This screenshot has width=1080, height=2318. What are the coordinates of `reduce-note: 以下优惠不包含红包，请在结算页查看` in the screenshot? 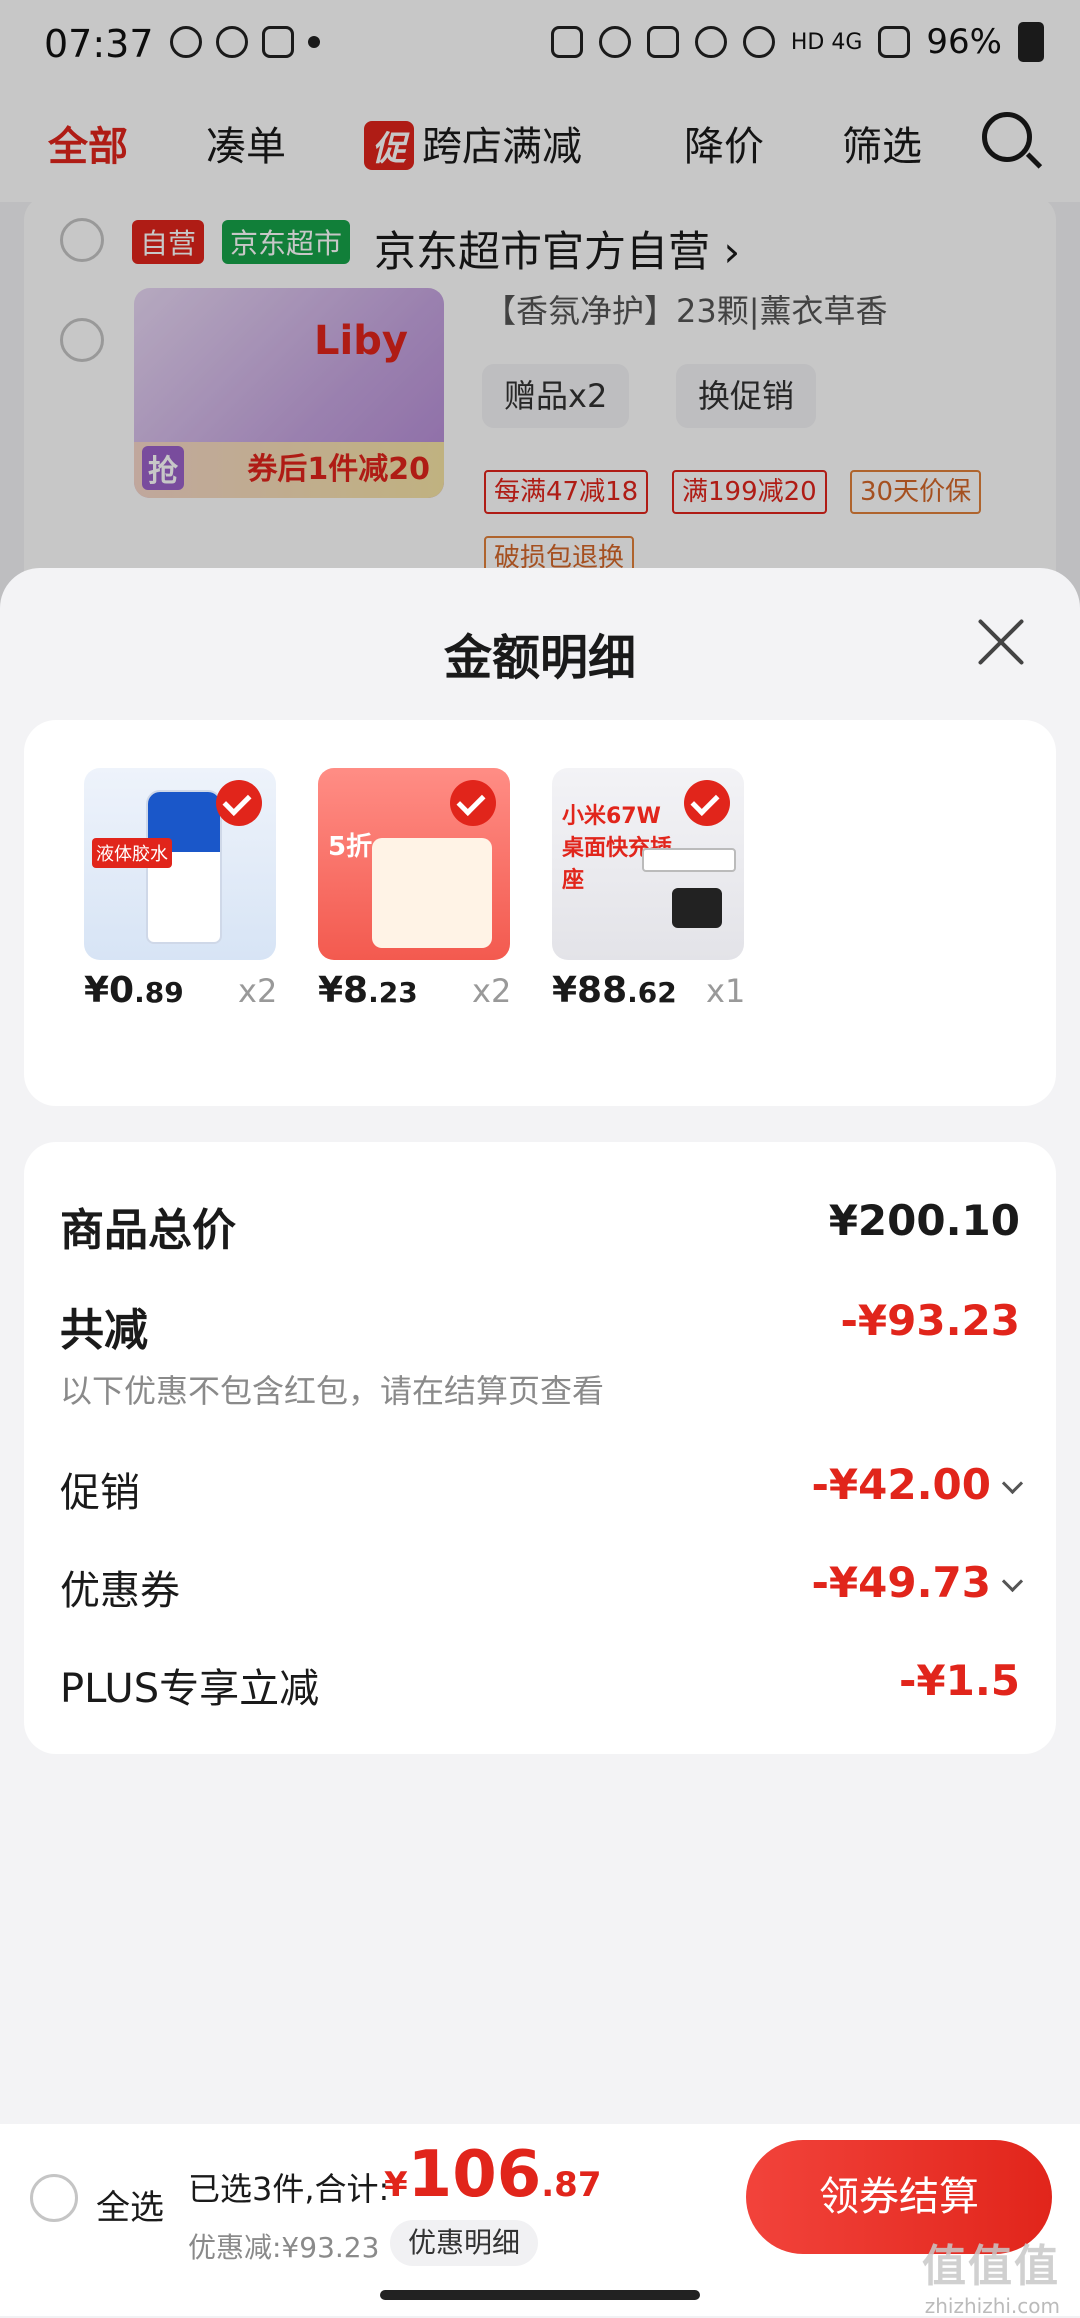 It's located at (332, 1391).